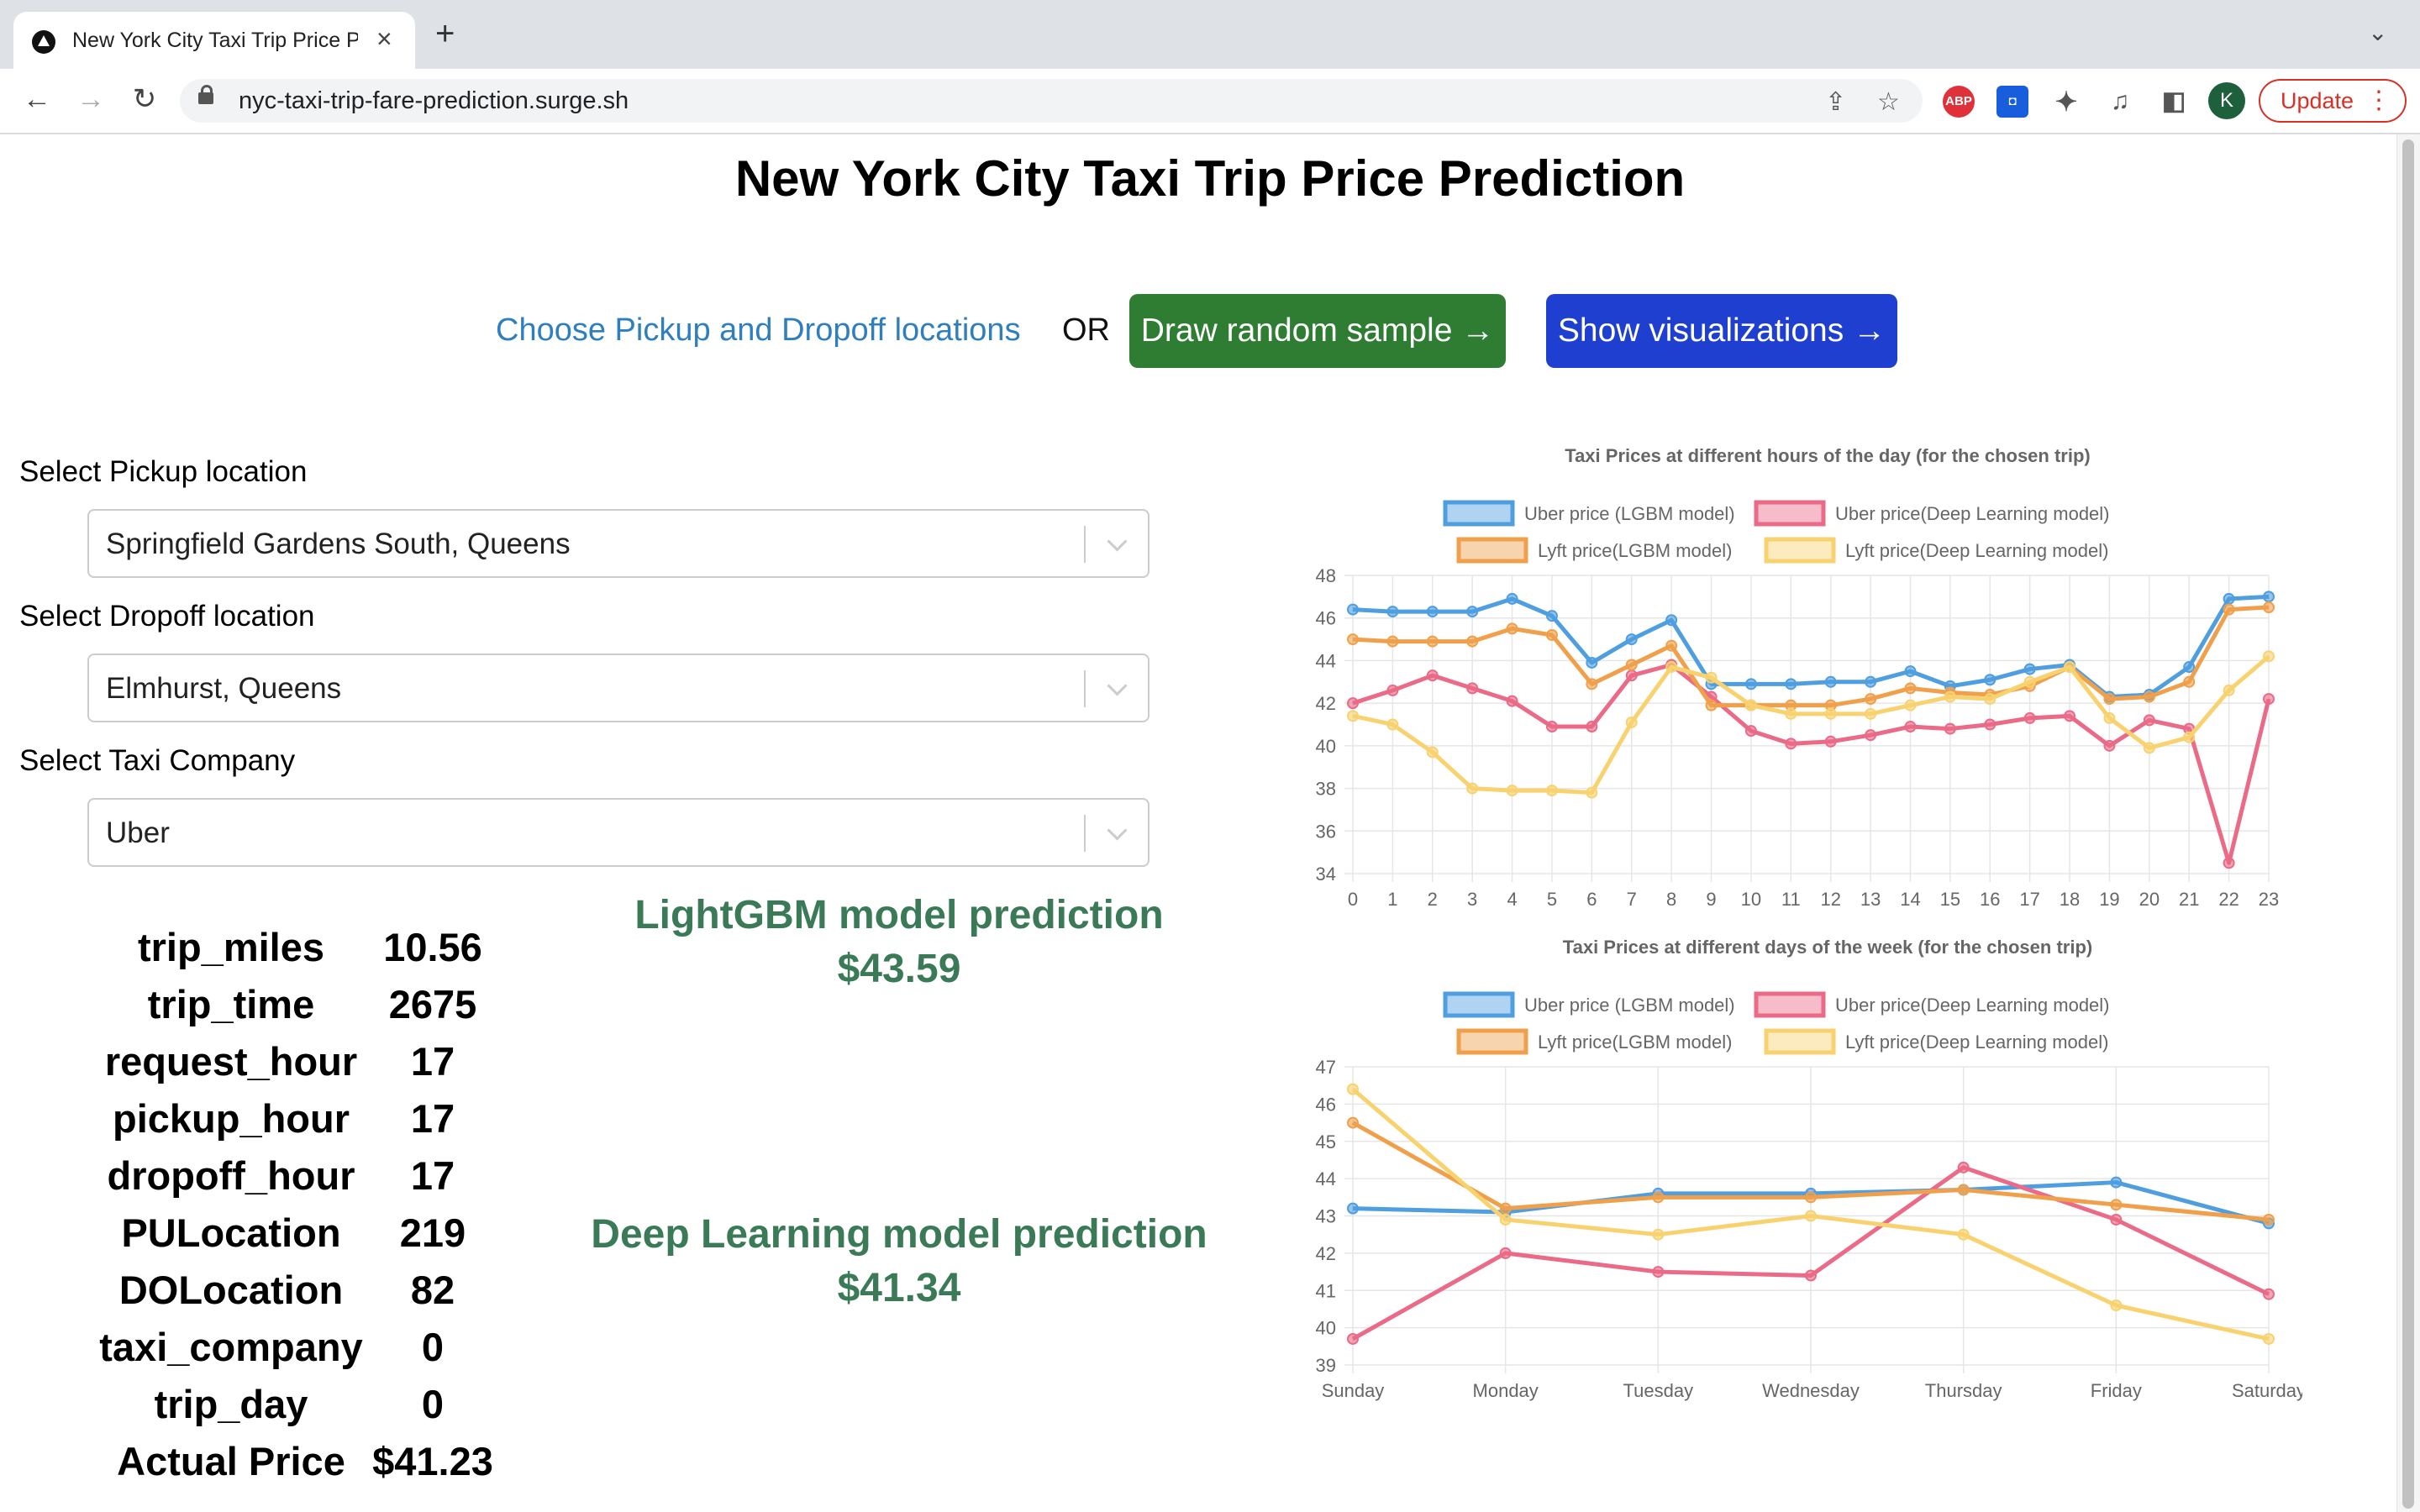 This screenshot has width=2420, height=1512. What do you see at coordinates (2174, 102) in the screenshot?
I see `side-panel-icon: ◧` at bounding box center [2174, 102].